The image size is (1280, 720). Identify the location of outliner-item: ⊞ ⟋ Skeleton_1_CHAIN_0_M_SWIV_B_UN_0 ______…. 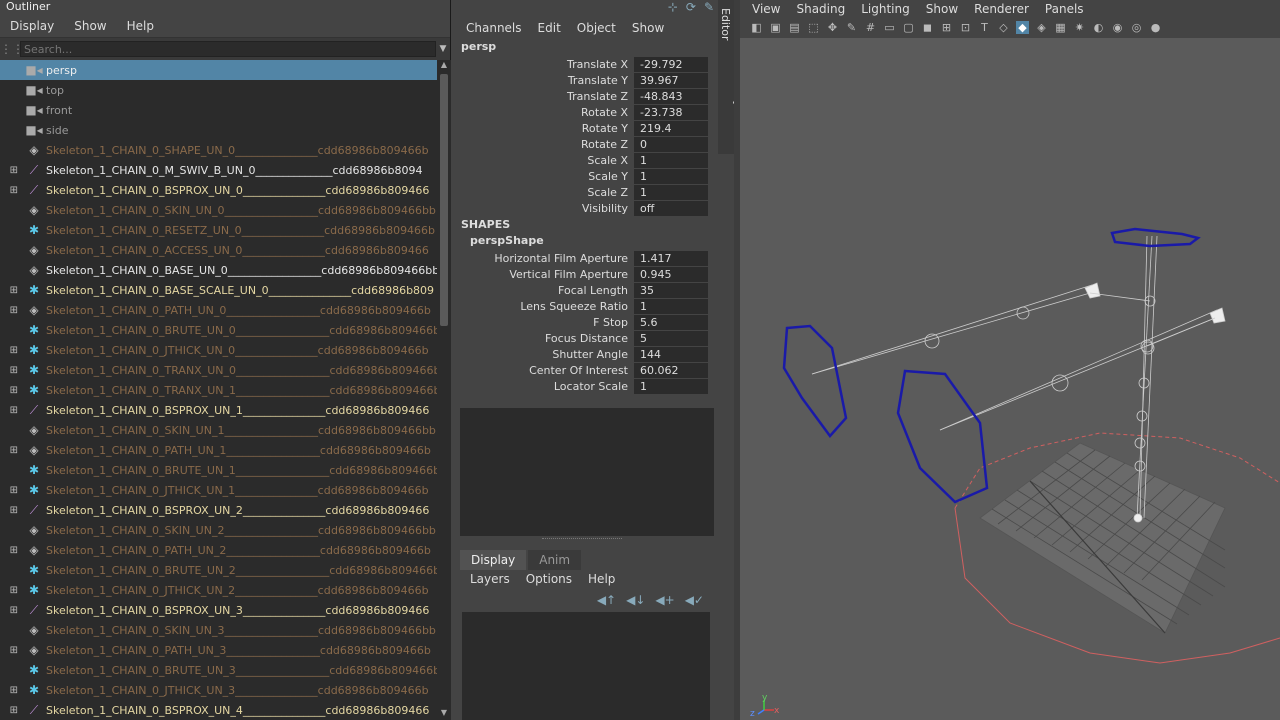
(218, 170).